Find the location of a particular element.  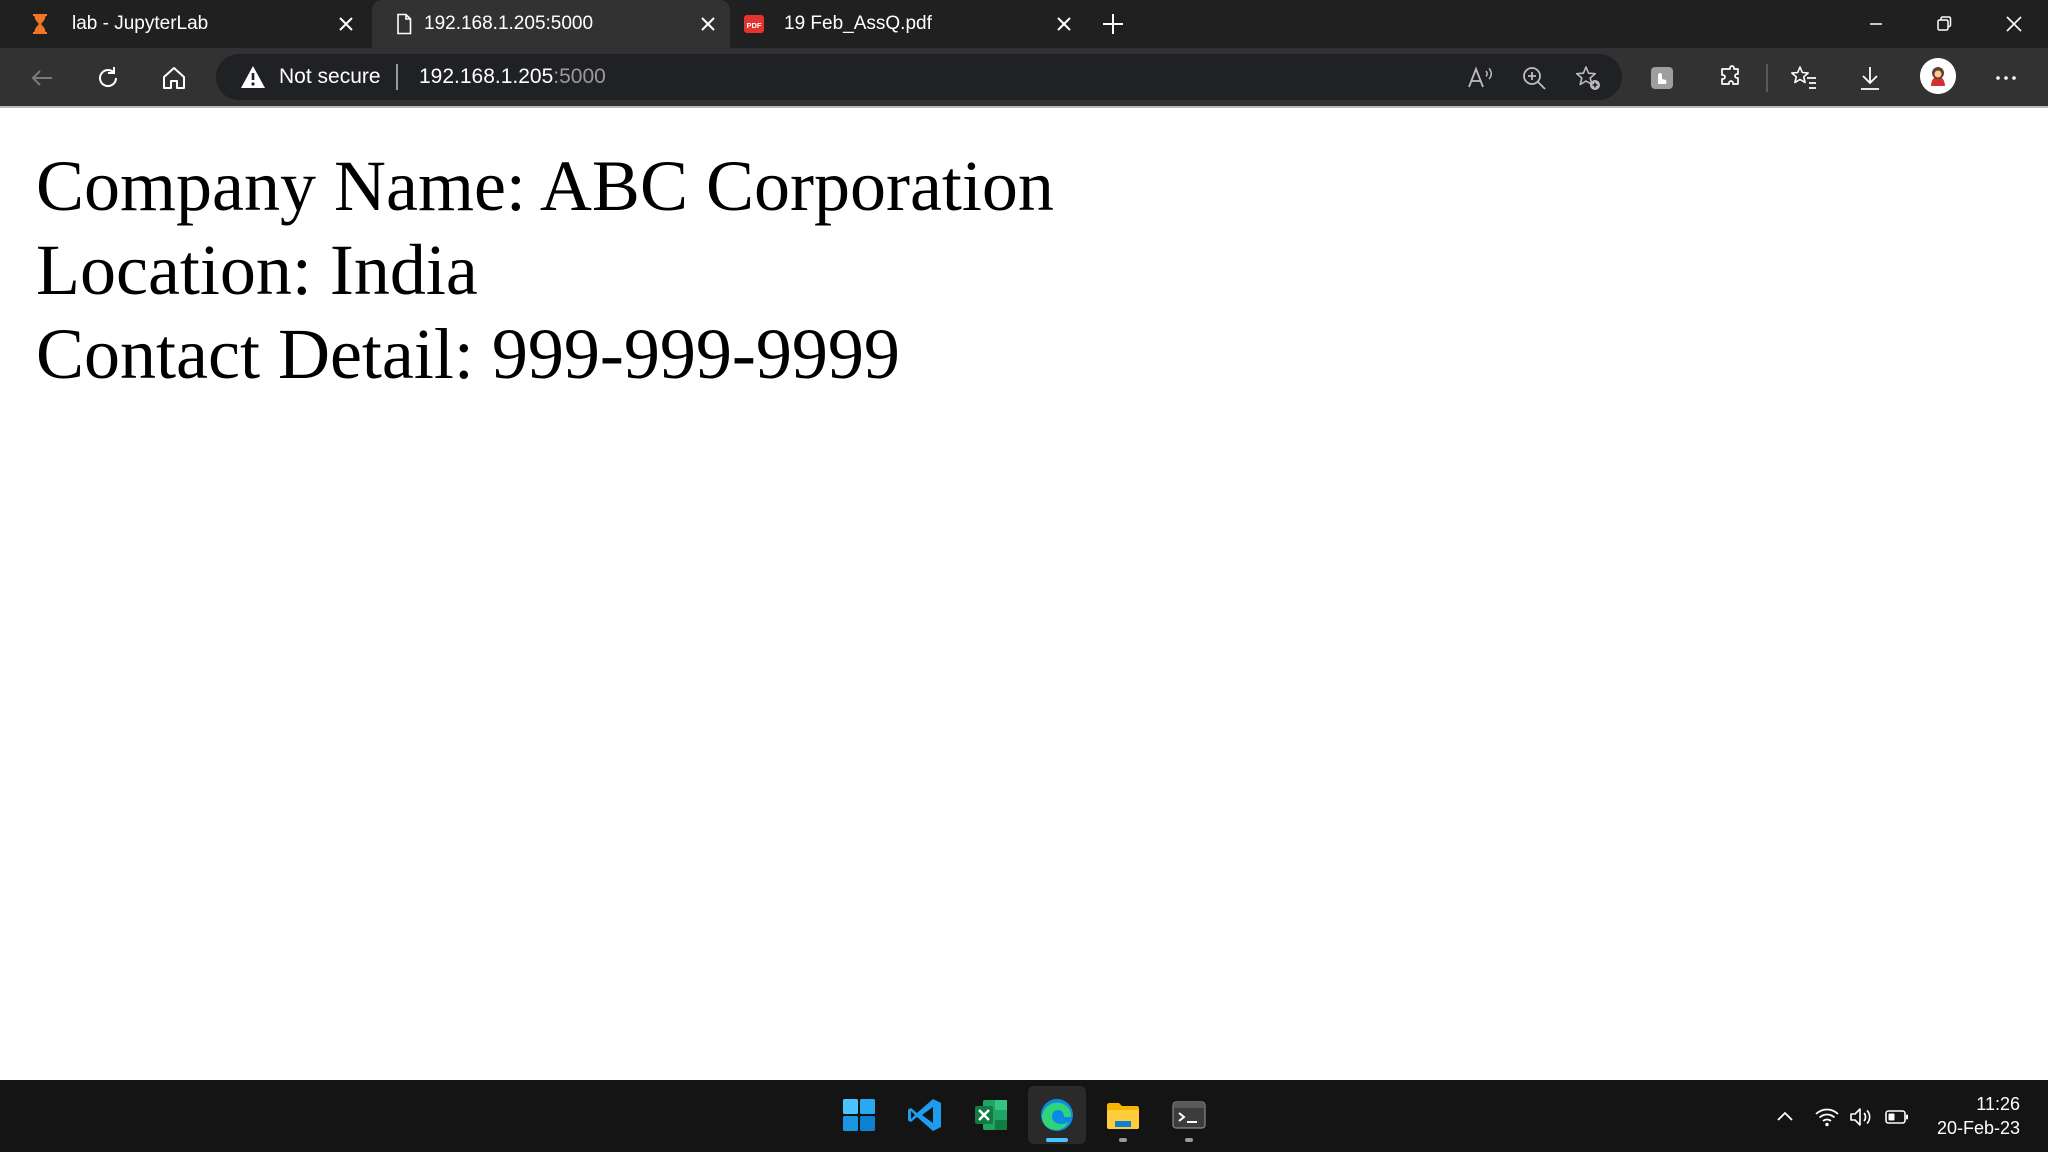

tab-title: 192.168.1.205:5000 is located at coordinates (509, 23).